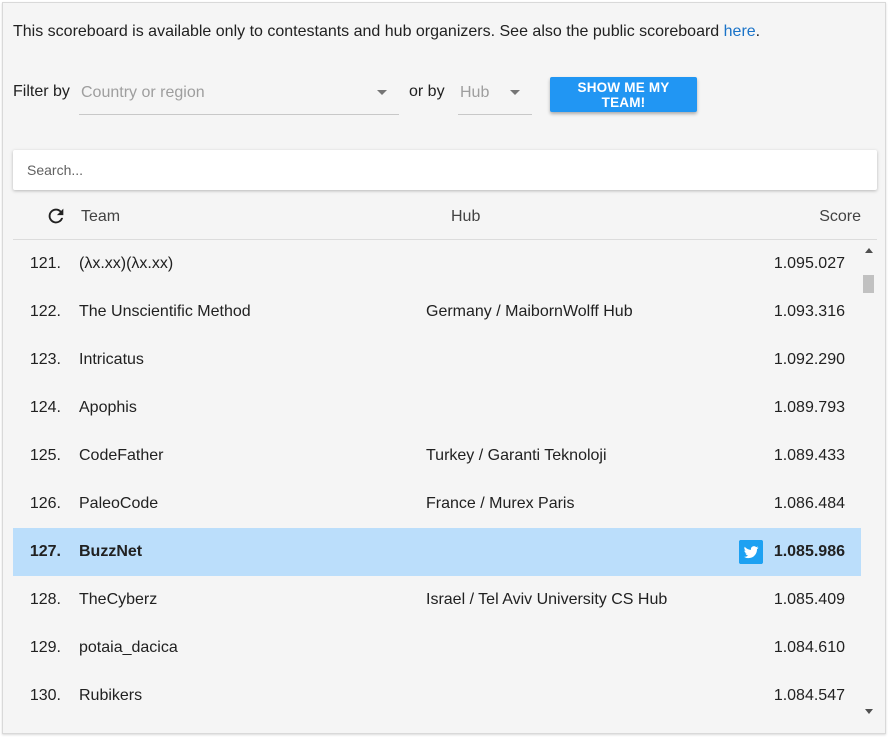  Describe the element at coordinates (111, 551) in the screenshot. I see `team-cell: BuzzNet` at that location.